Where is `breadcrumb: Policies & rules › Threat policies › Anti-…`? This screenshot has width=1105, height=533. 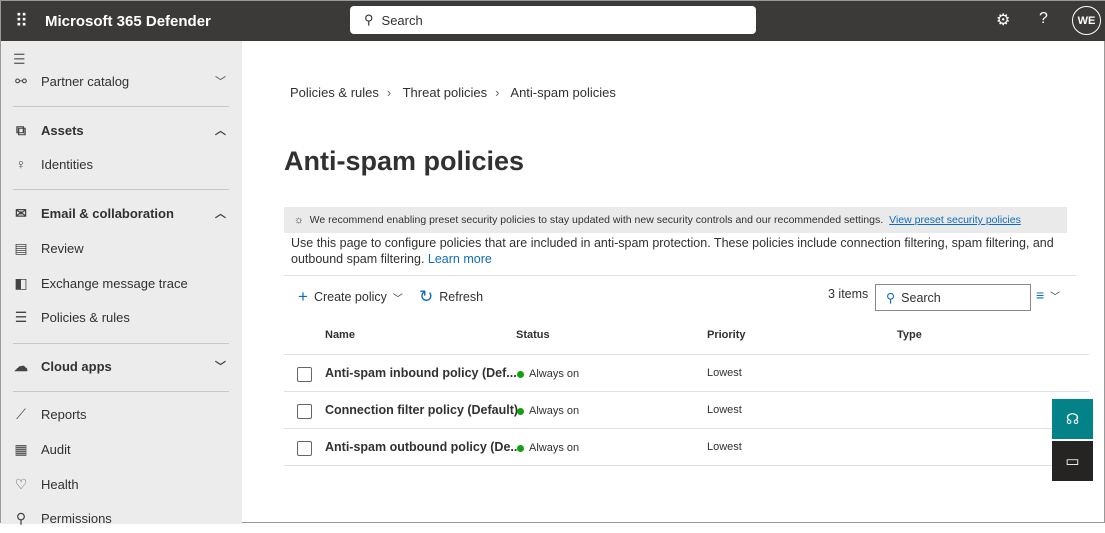
breadcrumb: Policies & rules › Threat policies › Anti-… is located at coordinates (453, 92).